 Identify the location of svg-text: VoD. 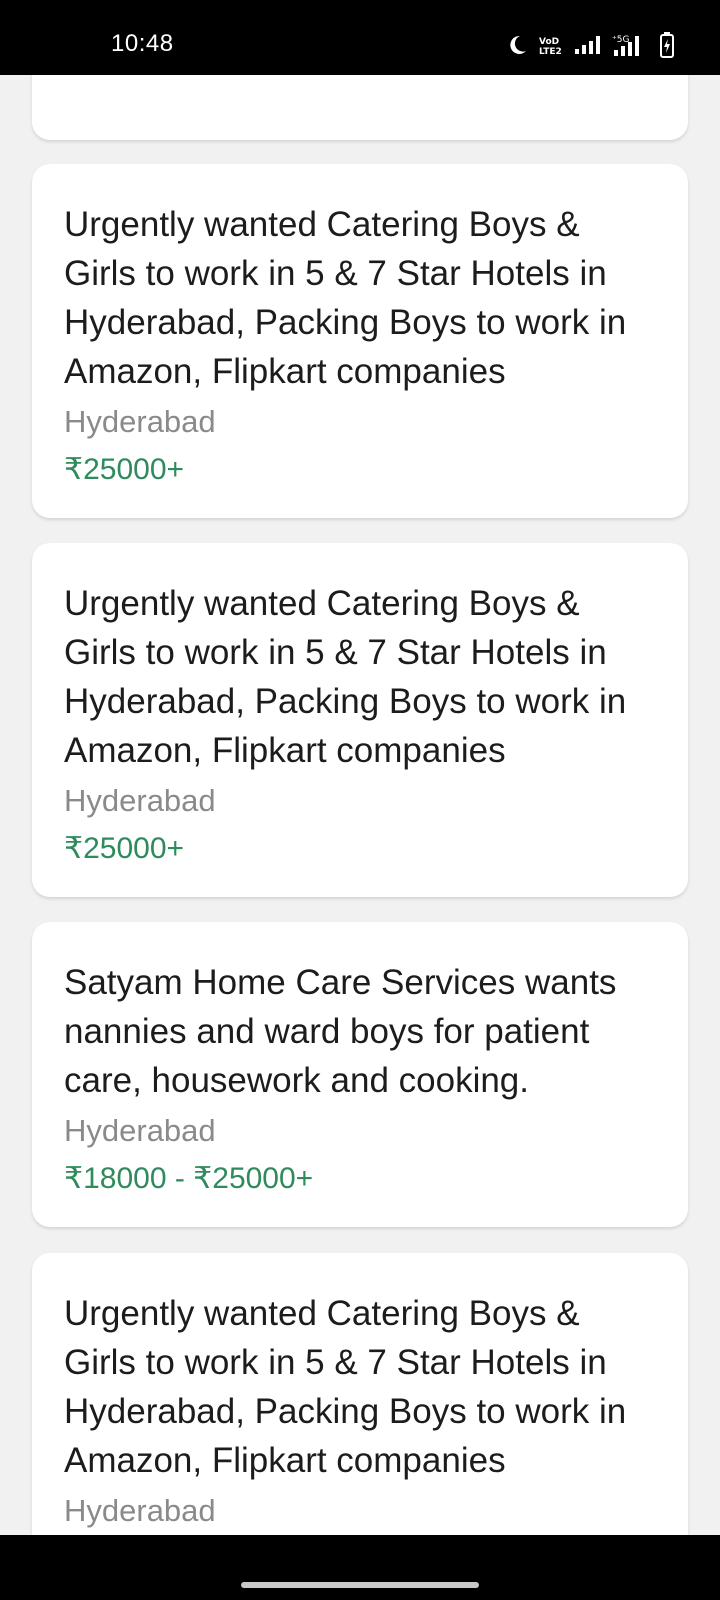
(549, 42).